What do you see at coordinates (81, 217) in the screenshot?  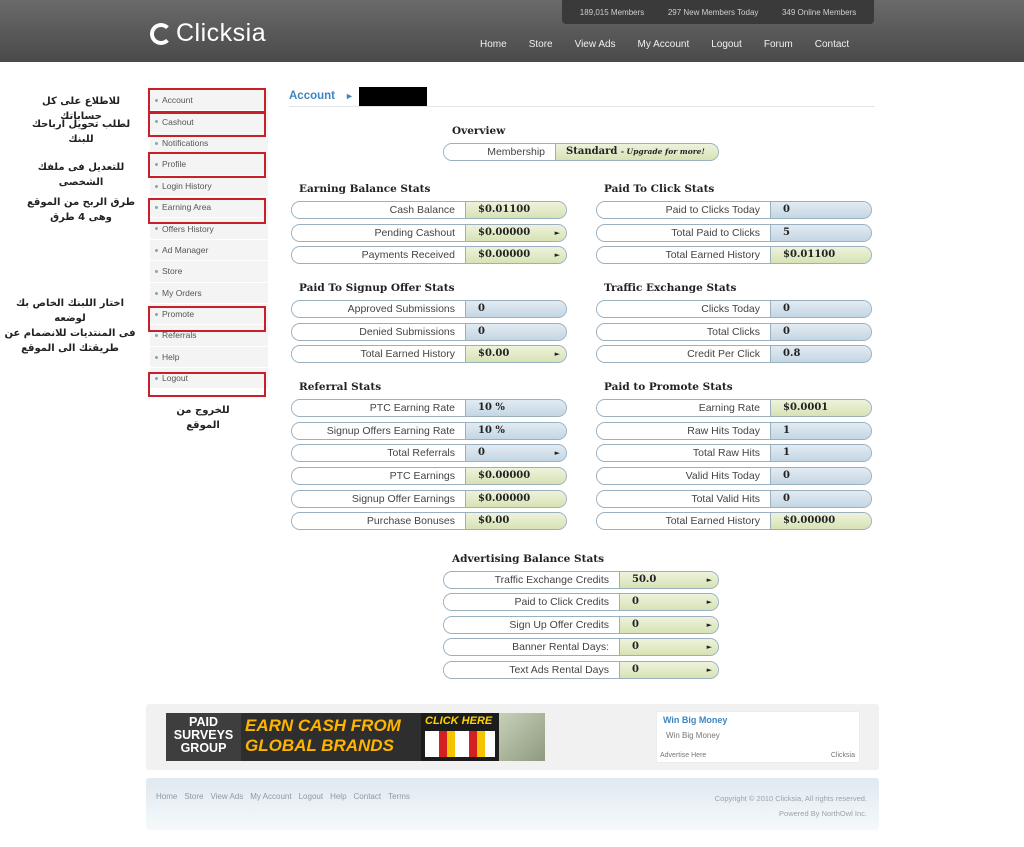 I see `annotation-earning-line2: وهى 4 طرق` at bounding box center [81, 217].